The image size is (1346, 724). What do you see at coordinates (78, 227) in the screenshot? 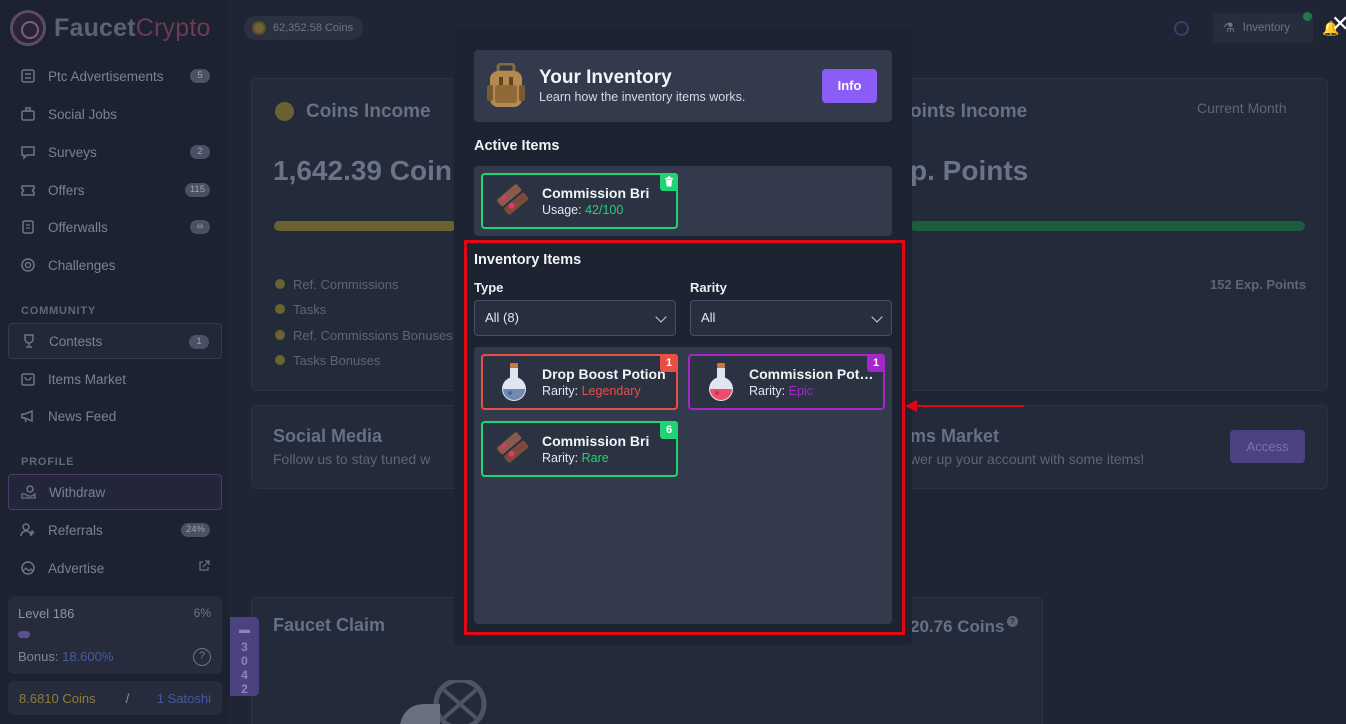
I see `sidebar-item-label: Offerwalls` at bounding box center [78, 227].